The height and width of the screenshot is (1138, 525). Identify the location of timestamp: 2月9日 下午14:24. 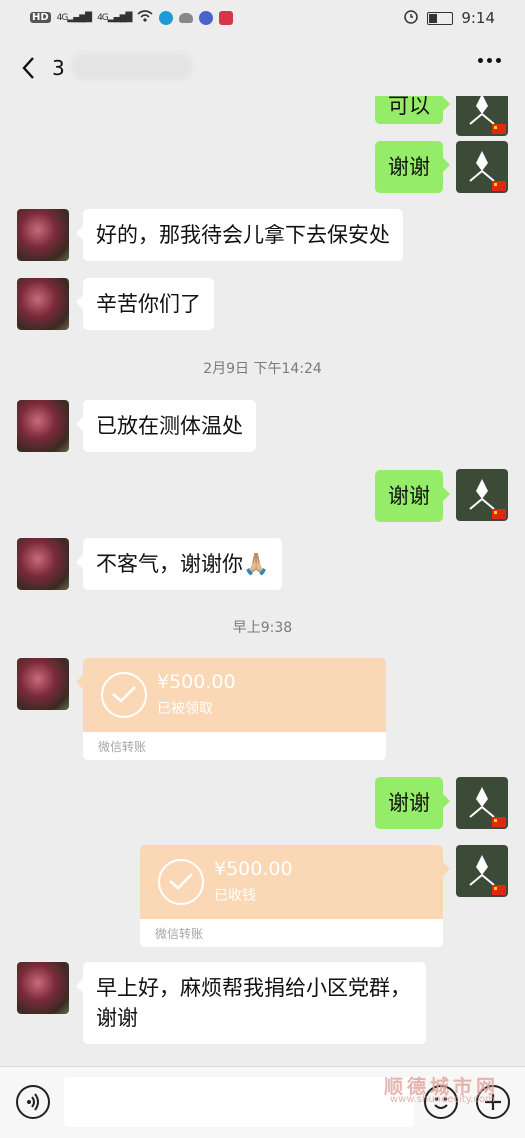
(262, 369).